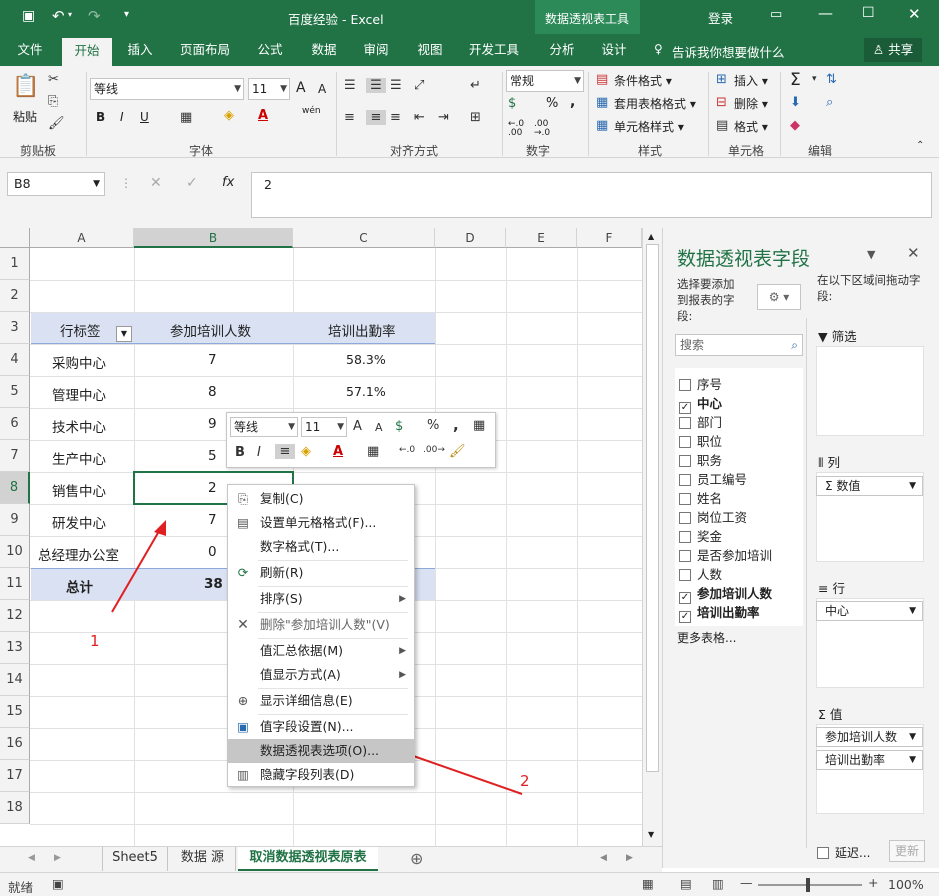 The width and height of the screenshot is (939, 896). I want to click on row-header: 14, so click(15, 680).